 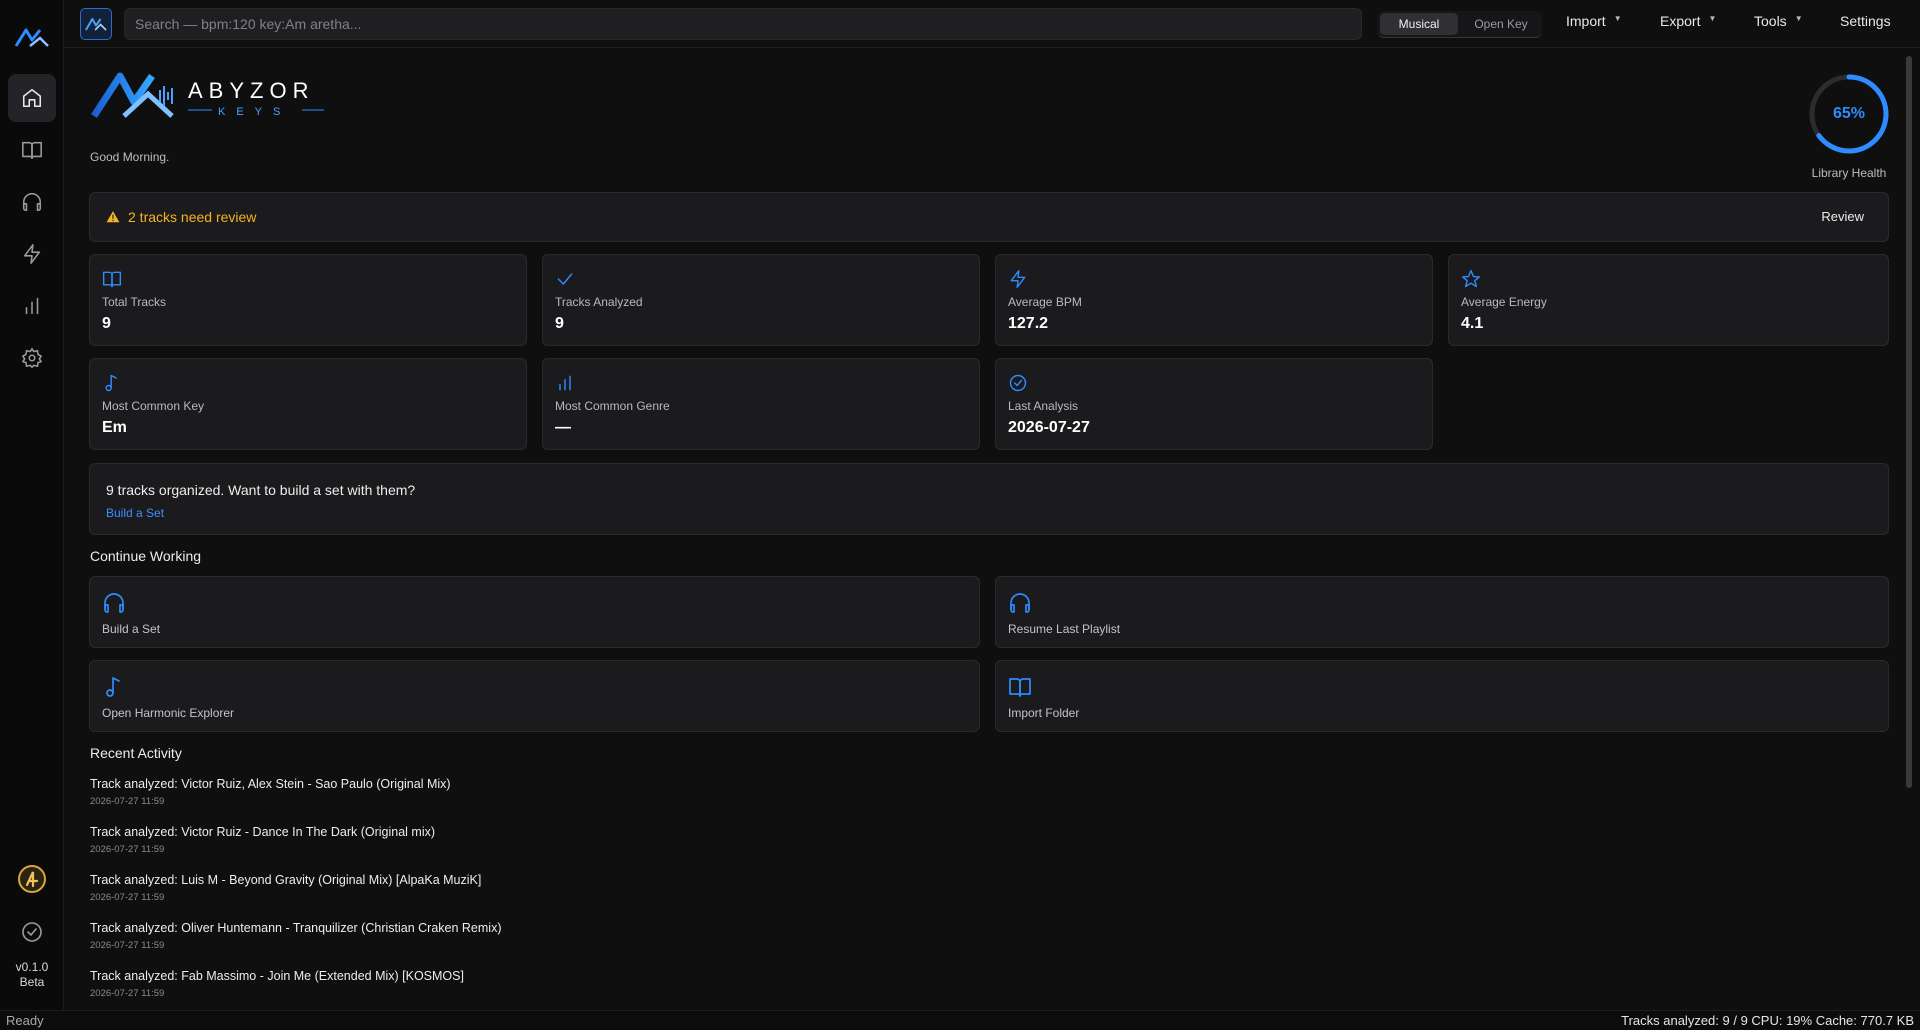 I want to click on greeting-text: Good Morning., so click(x=130, y=157).